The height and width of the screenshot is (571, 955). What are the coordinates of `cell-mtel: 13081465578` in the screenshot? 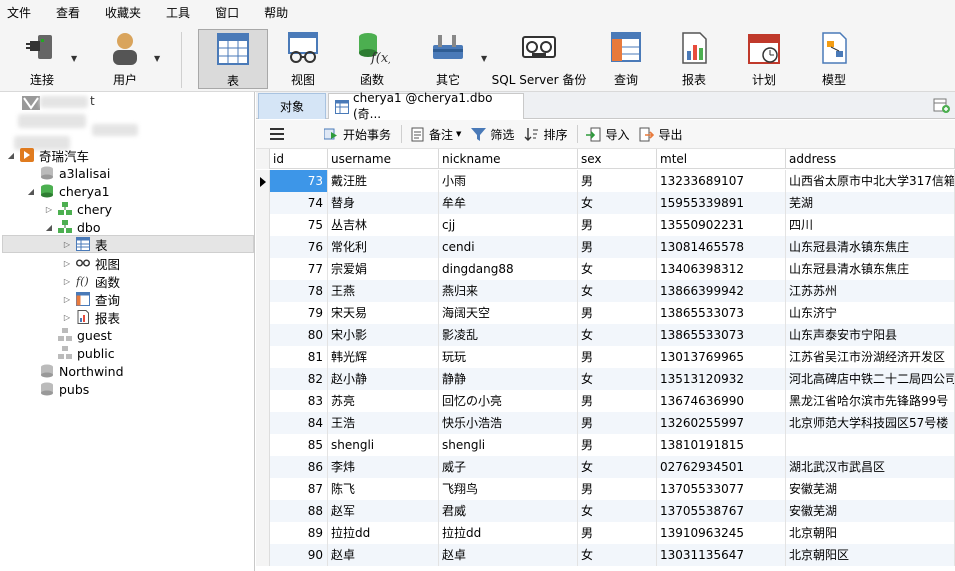 It's located at (721, 247).